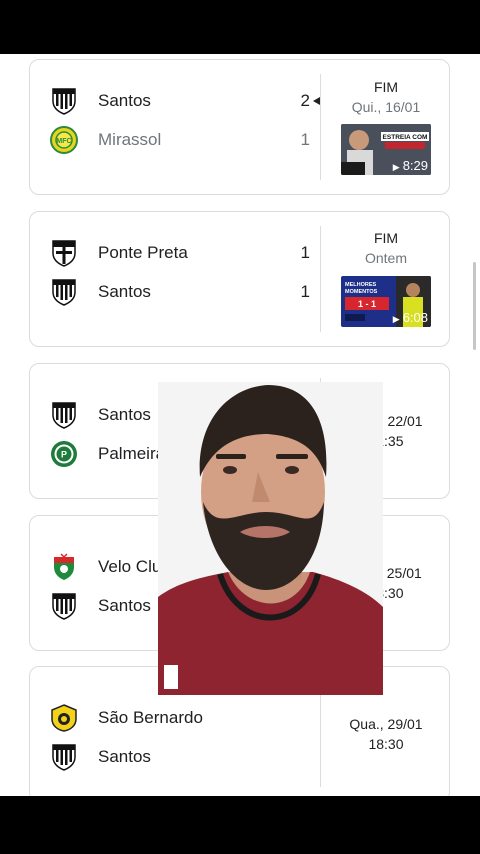  What do you see at coordinates (367, 304) in the screenshot?
I see `video-score: 1 - 1` at bounding box center [367, 304].